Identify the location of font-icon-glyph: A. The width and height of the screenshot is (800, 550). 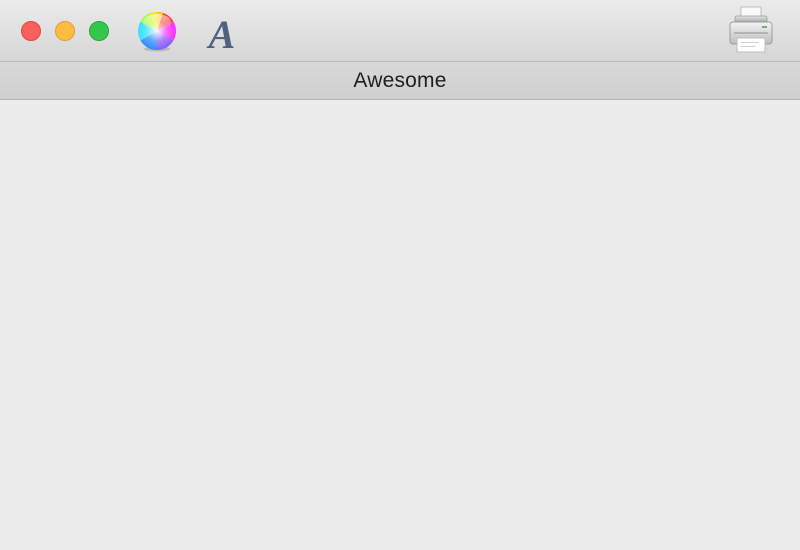
(221, 33).